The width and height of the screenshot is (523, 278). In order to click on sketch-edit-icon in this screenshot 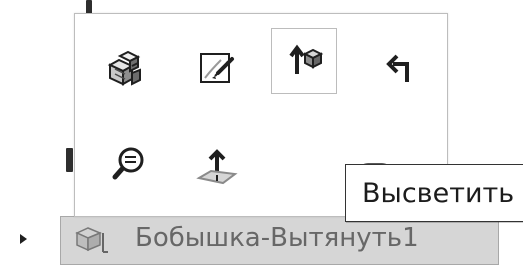, I will do `click(216, 69)`.